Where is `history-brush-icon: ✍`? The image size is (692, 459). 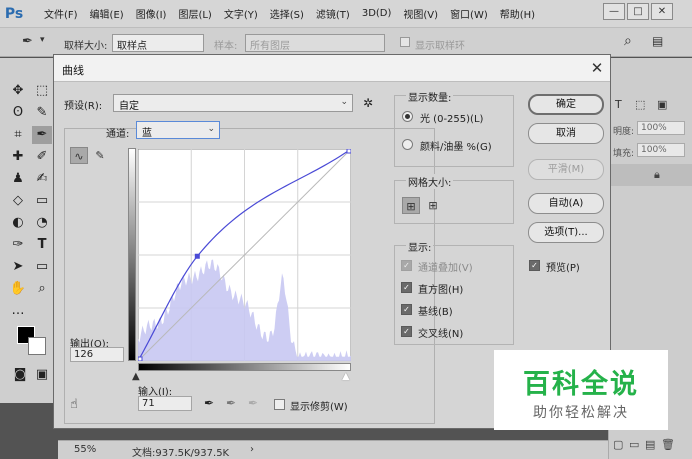 history-brush-icon: ✍ is located at coordinates (42, 179).